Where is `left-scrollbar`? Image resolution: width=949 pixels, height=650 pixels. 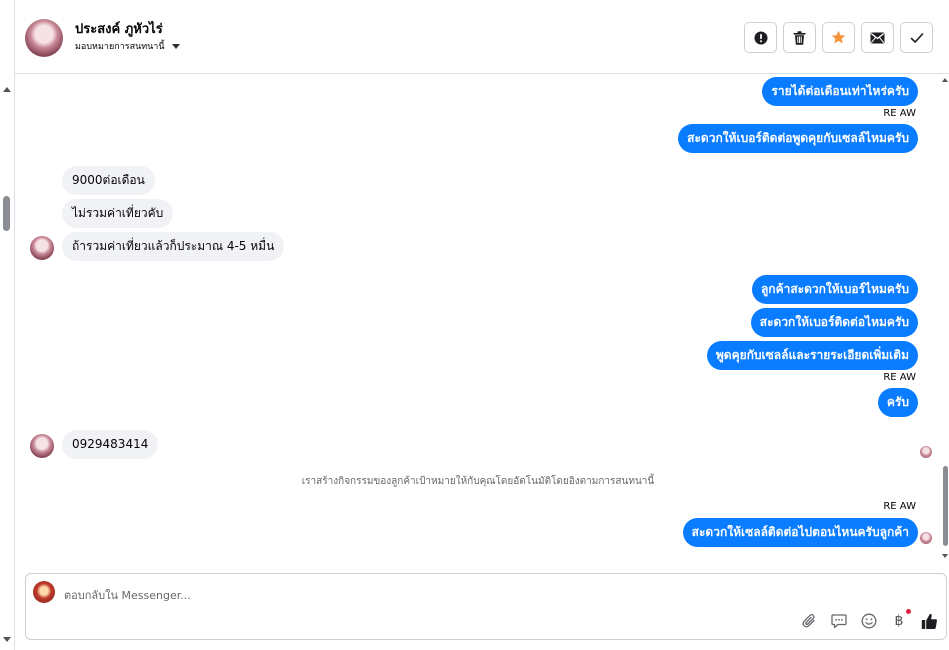 left-scrollbar is located at coordinates (7, 325).